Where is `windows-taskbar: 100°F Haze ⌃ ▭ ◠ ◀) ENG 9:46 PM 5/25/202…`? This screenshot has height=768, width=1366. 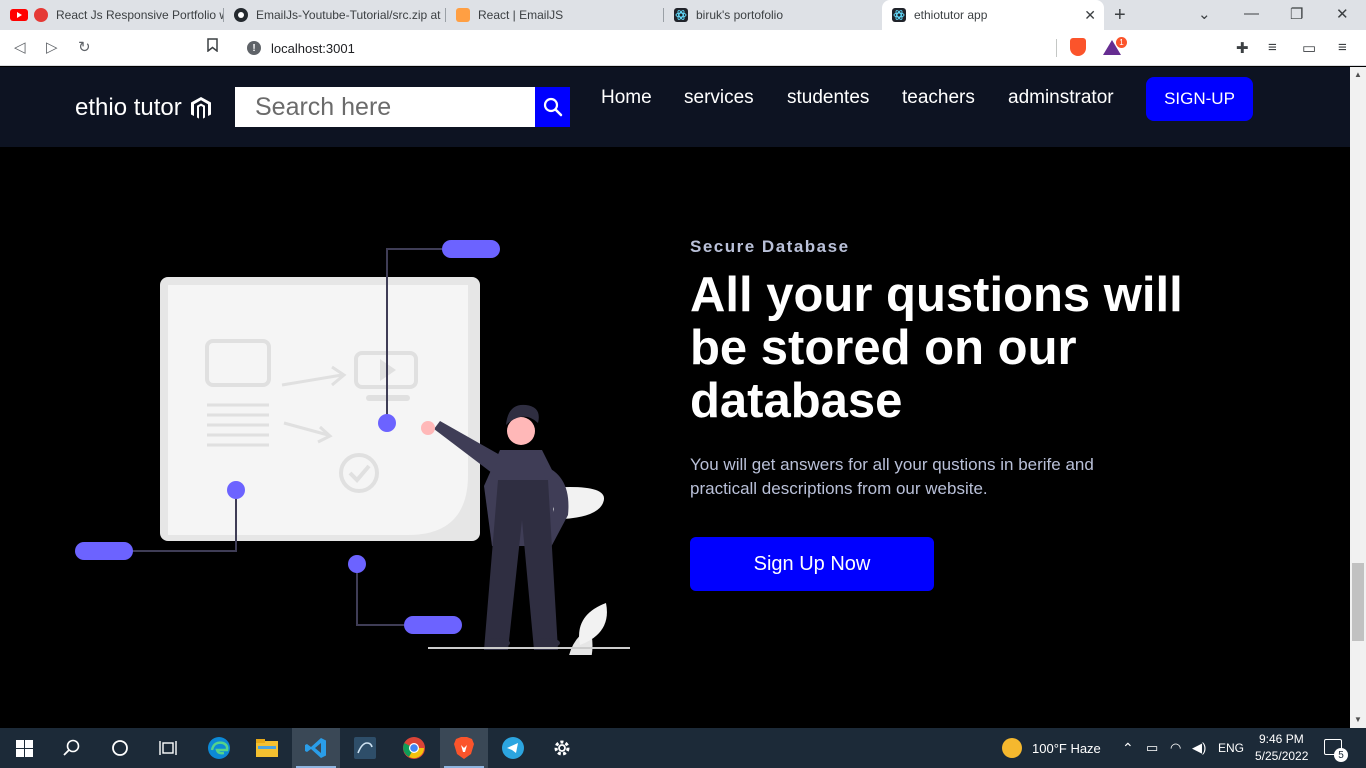 windows-taskbar: 100°F Haze ⌃ ▭ ◠ ◀) ENG 9:46 PM 5/25/202… is located at coordinates (683, 748).